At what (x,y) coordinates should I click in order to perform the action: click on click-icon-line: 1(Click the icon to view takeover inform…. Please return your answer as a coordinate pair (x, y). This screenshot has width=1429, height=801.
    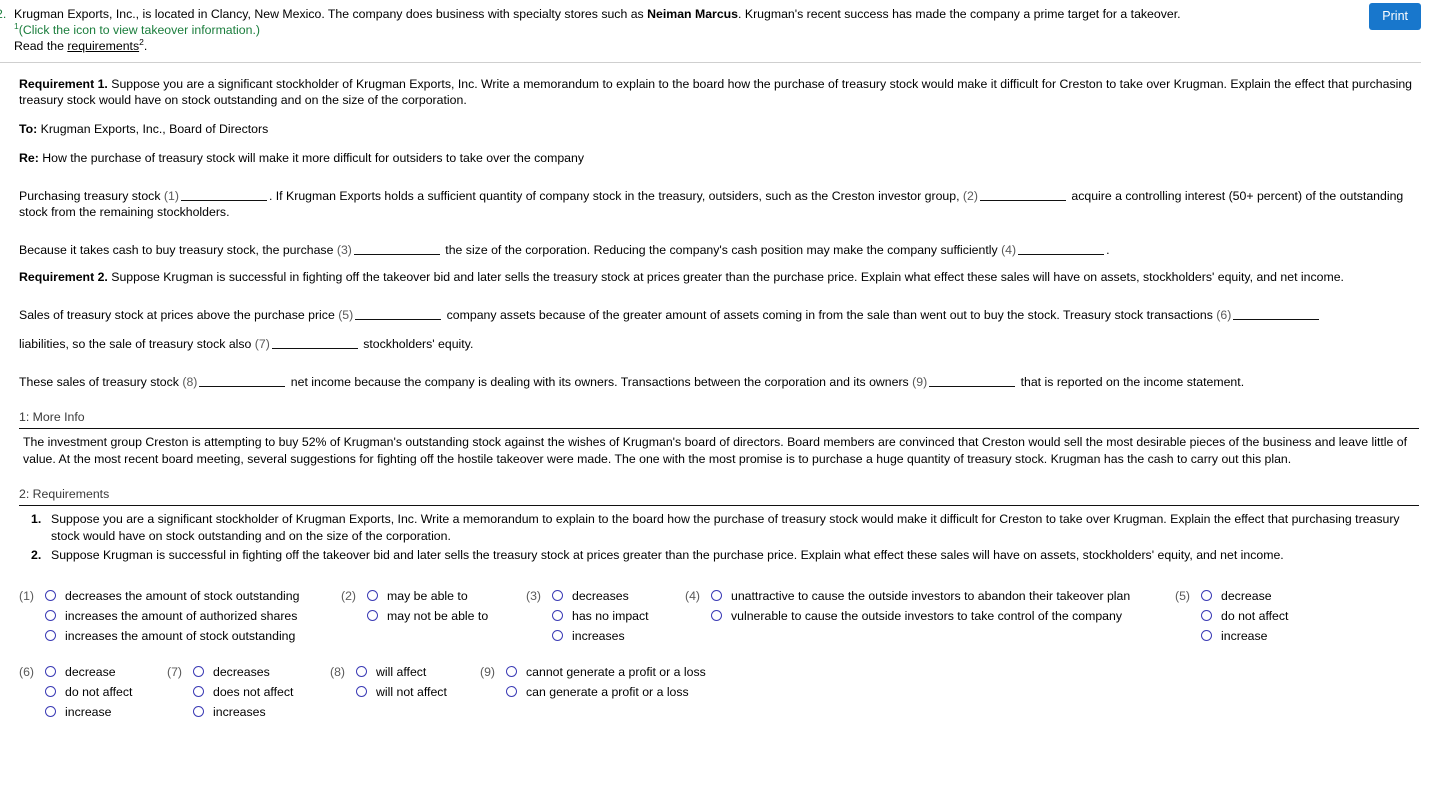
    Looking at the image, I should click on (677, 30).